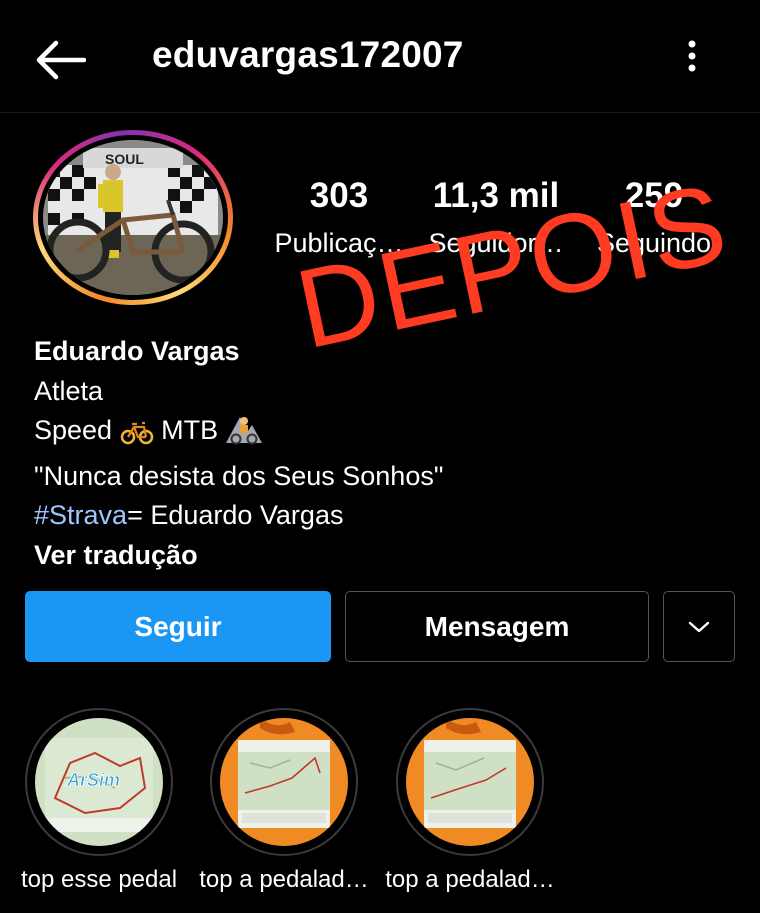 This screenshot has width=760, height=913. I want to click on posts-count: 303, so click(339, 195).